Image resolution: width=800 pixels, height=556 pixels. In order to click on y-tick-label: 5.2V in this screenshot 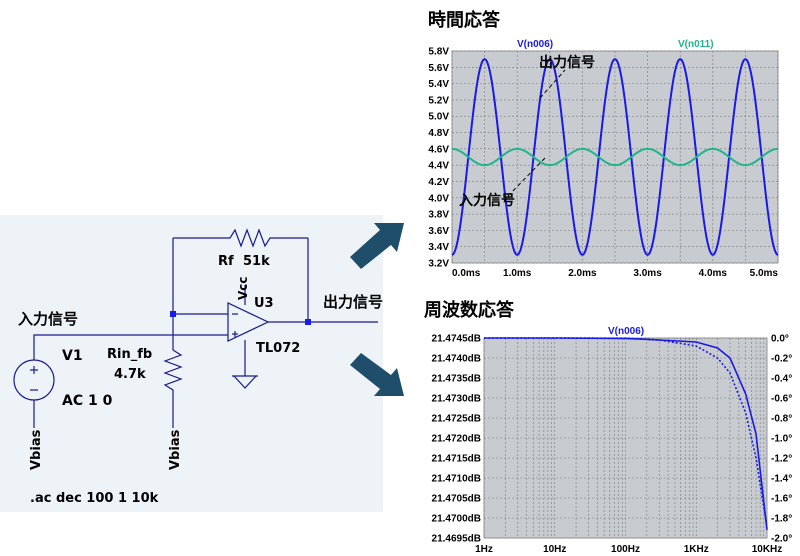, I will do `click(438, 100)`.